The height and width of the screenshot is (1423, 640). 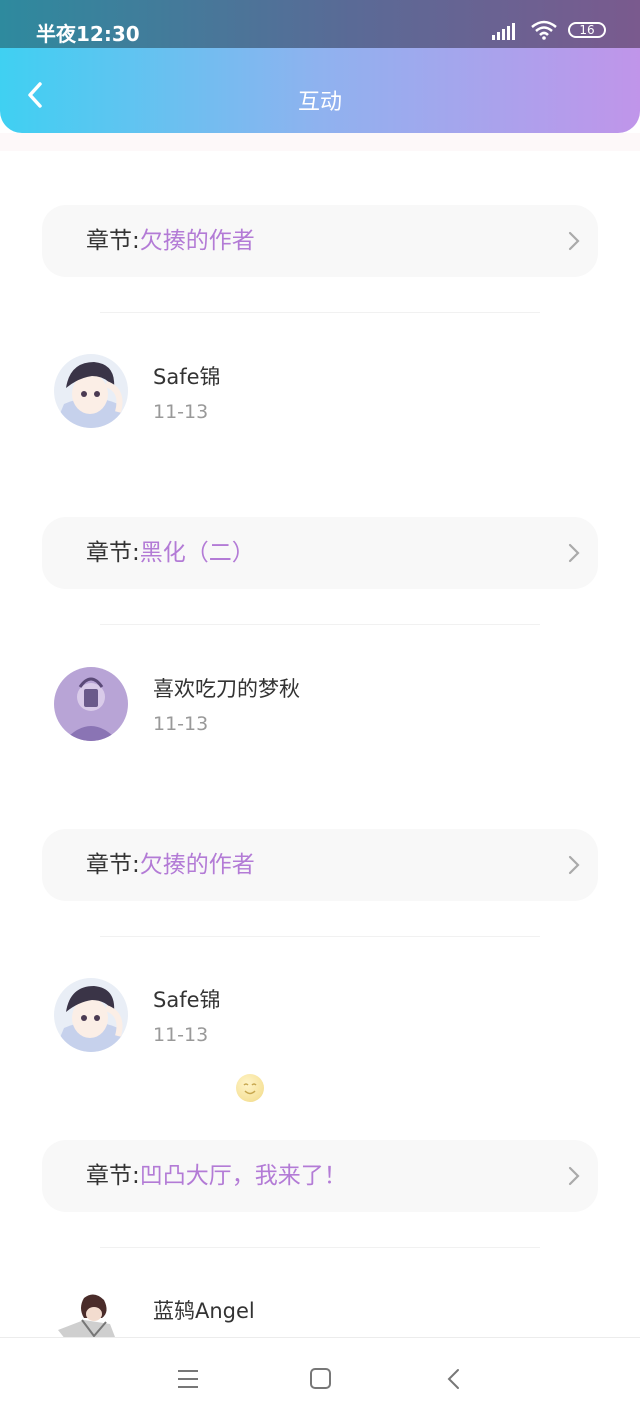 I want to click on status-bar: 半夜12:30 16, so click(x=320, y=24).